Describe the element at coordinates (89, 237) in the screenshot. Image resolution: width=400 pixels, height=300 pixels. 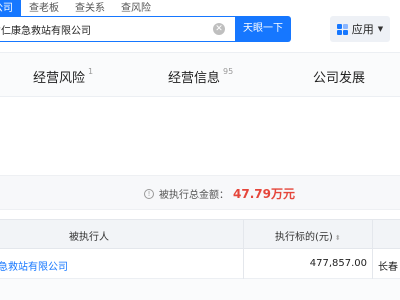
I see `column-header-executed-person: 被执行人` at that location.